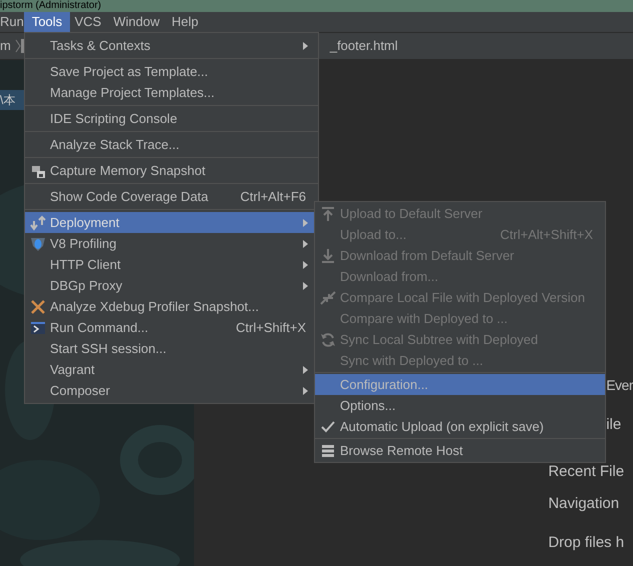  I want to click on menu-item: HTTP Client, so click(171, 264).